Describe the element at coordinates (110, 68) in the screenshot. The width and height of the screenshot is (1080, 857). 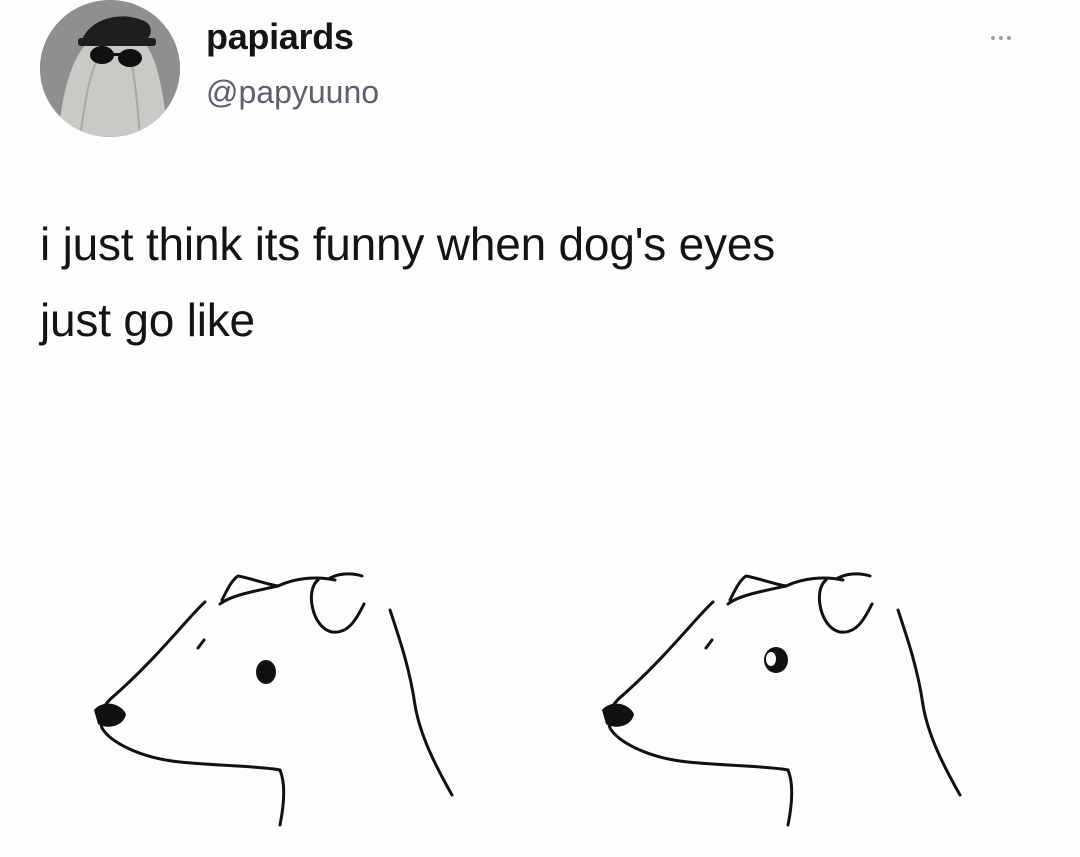
I see `avatar` at that location.